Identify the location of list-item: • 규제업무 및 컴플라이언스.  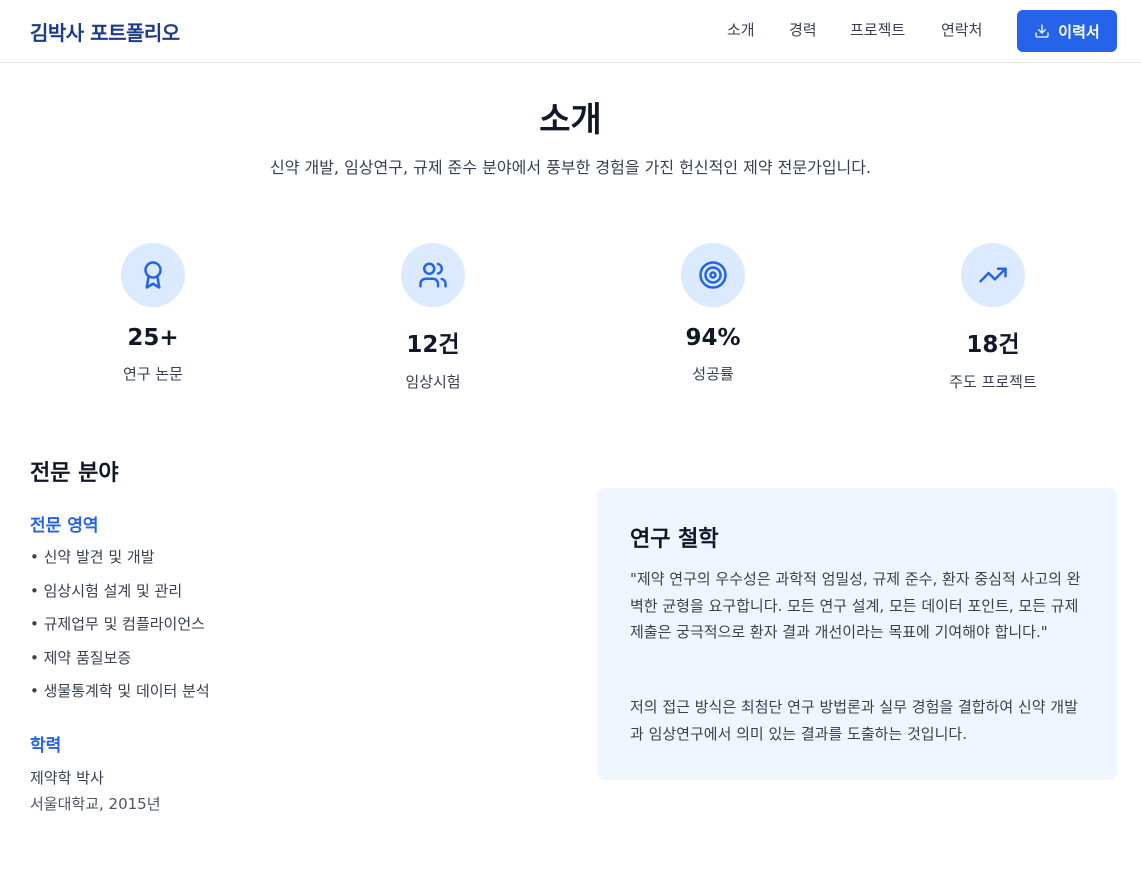
(117, 624).